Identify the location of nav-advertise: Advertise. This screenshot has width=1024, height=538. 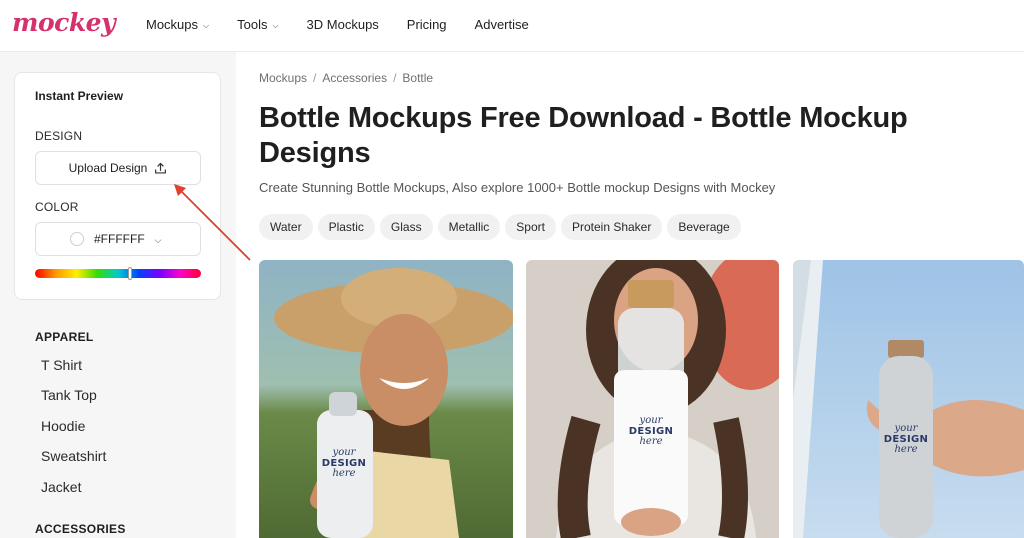
(502, 24).